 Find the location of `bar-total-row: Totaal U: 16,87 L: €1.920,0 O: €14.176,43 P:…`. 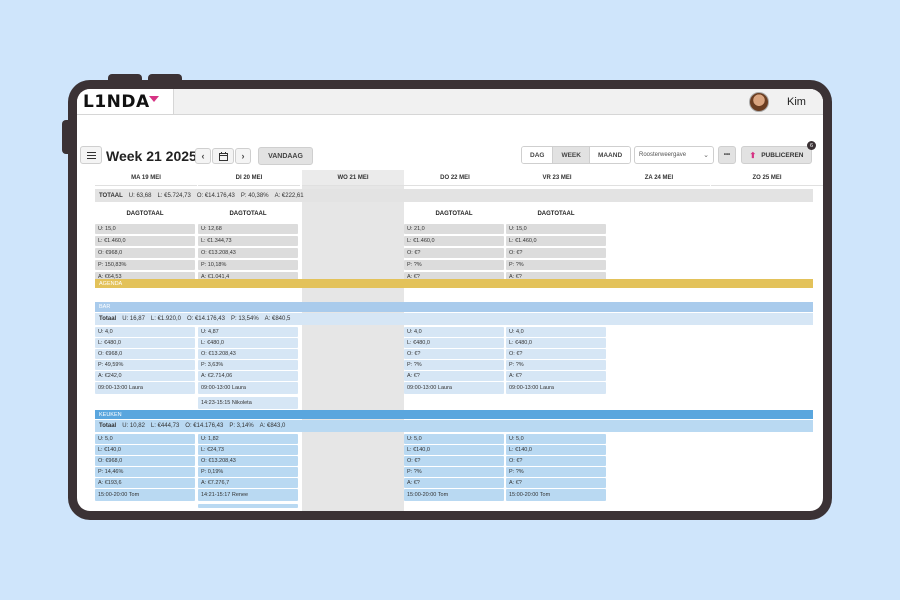

bar-total-row: Totaal U: 16,87 L: €1.920,0 O: €14.176,43 P:… is located at coordinates (454, 319).